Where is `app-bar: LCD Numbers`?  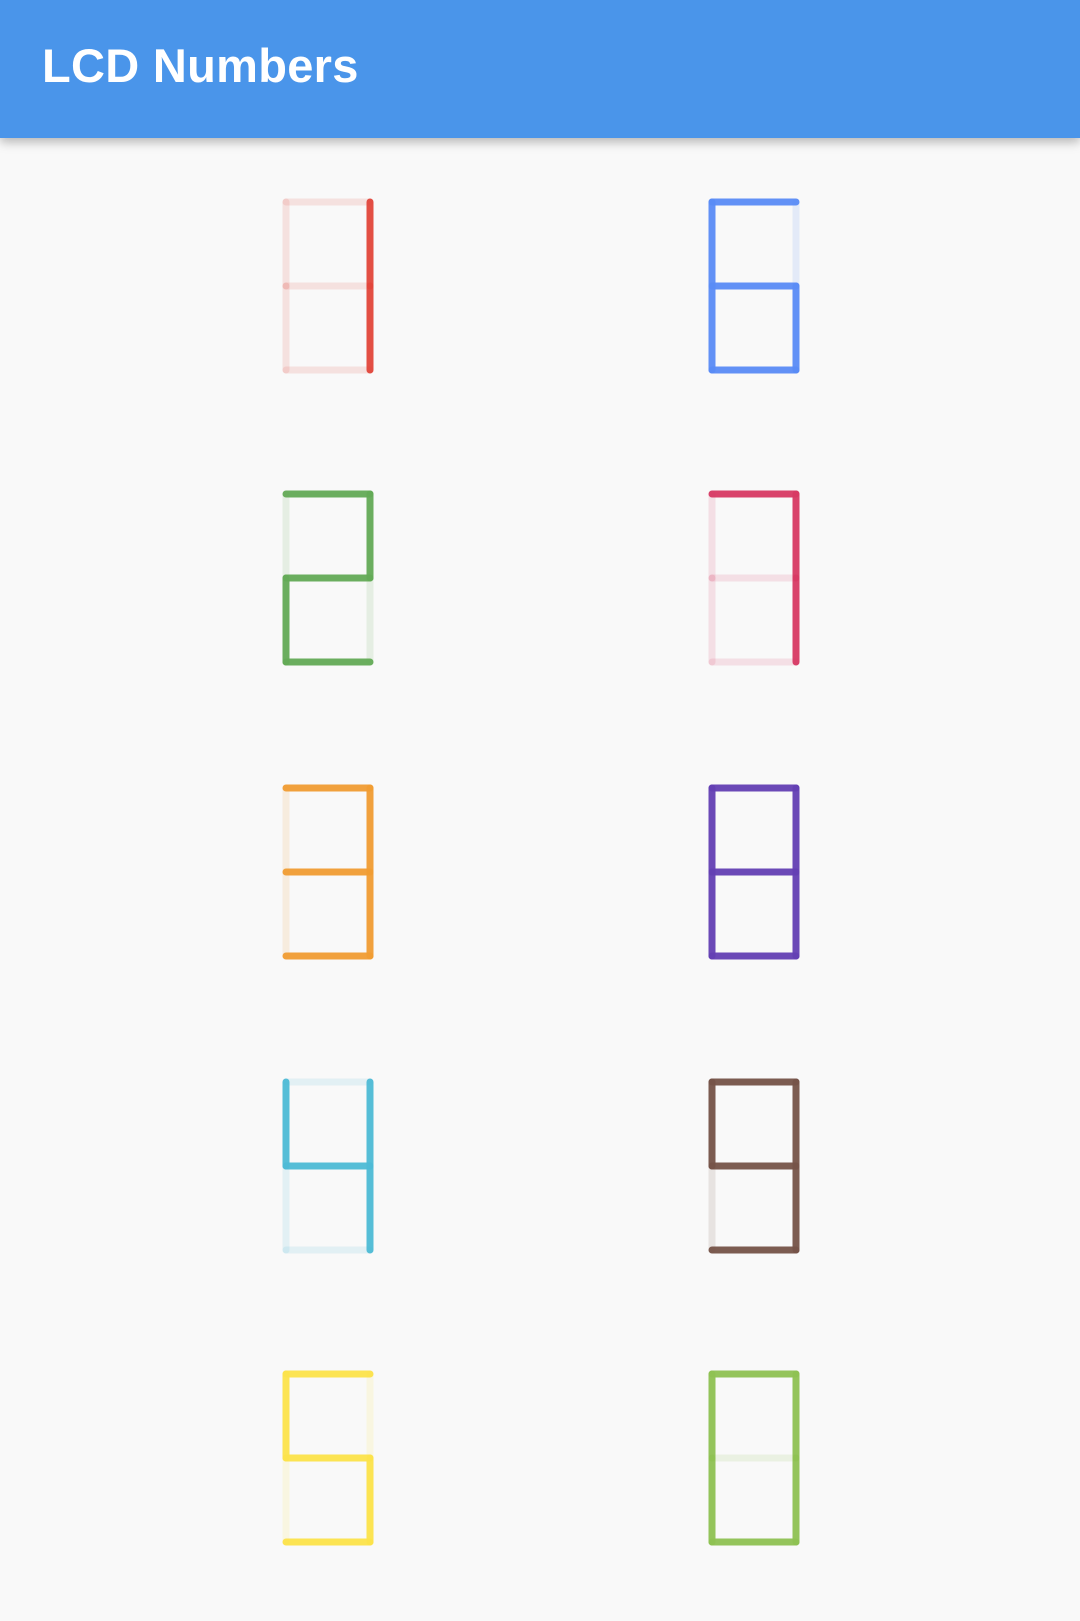
app-bar: LCD Numbers is located at coordinates (540, 69).